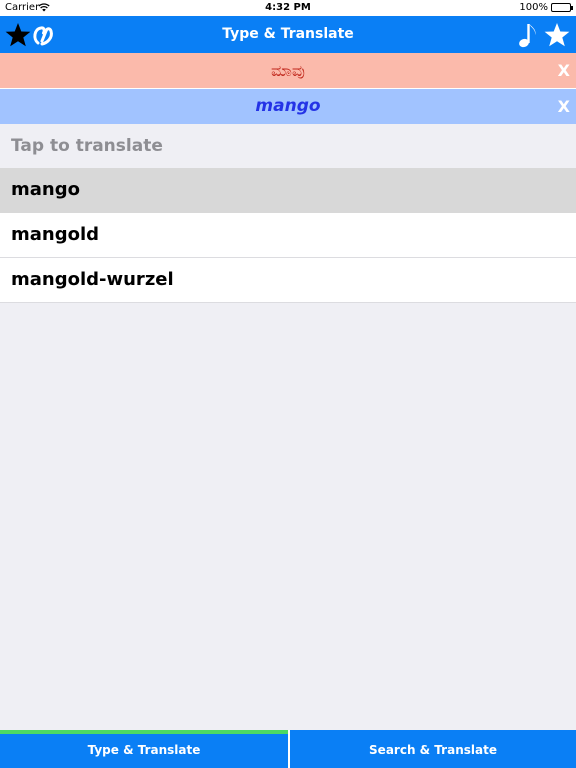 This screenshot has height=768, width=576. I want to click on translation-text: mango, so click(288, 106).